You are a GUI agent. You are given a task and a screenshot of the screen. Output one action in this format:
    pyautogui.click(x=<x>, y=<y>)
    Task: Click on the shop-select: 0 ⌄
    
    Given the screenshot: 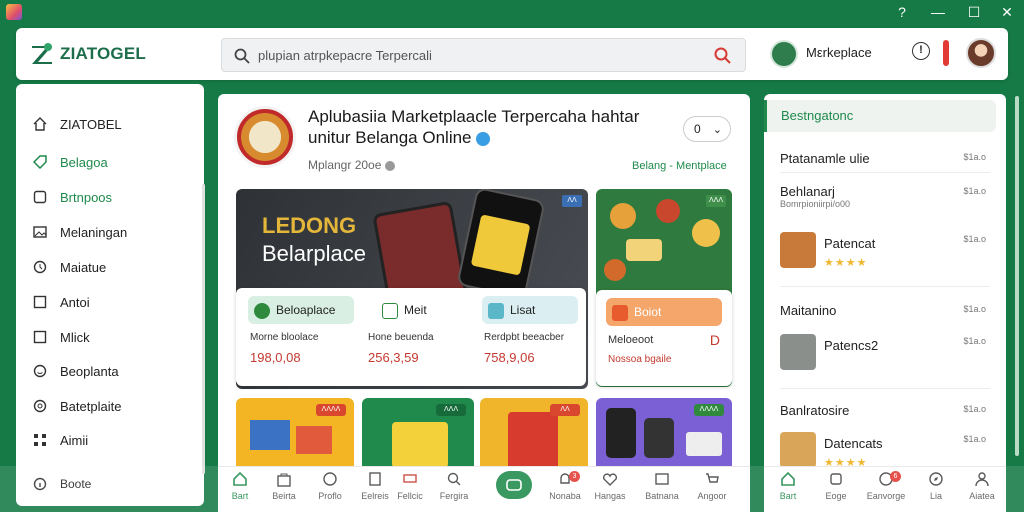 What is the action you would take?
    pyautogui.click(x=707, y=129)
    